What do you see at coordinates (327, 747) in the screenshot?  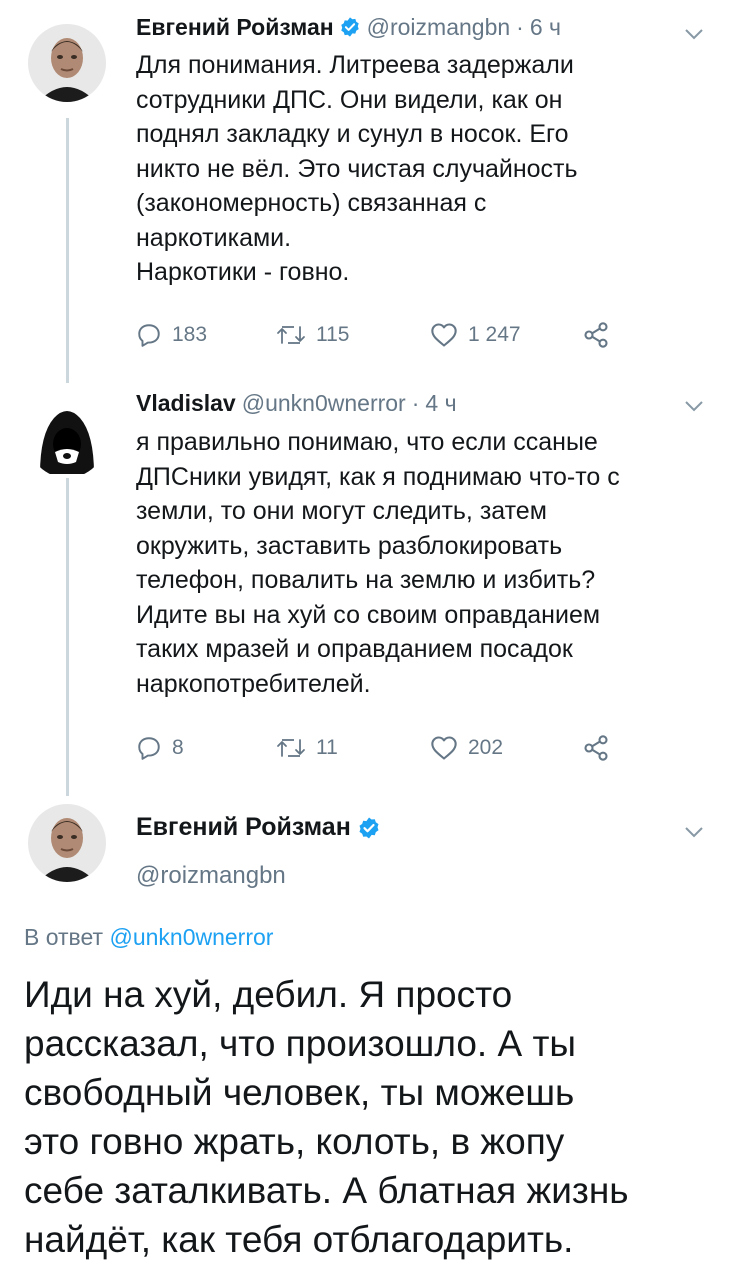 I see `retweet-count: 11` at bounding box center [327, 747].